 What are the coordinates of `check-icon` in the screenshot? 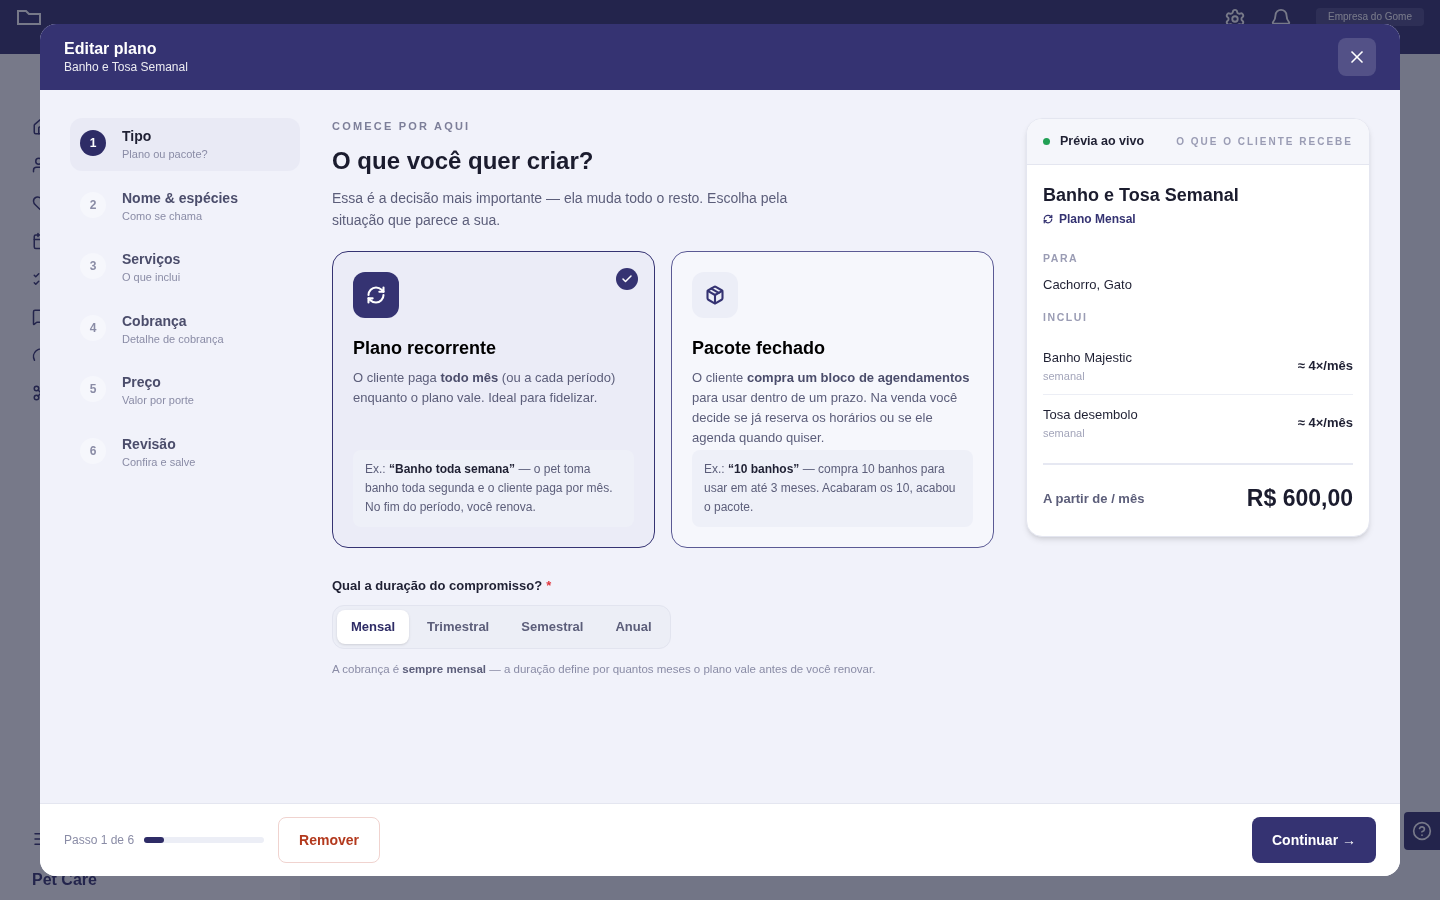 It's located at (627, 278).